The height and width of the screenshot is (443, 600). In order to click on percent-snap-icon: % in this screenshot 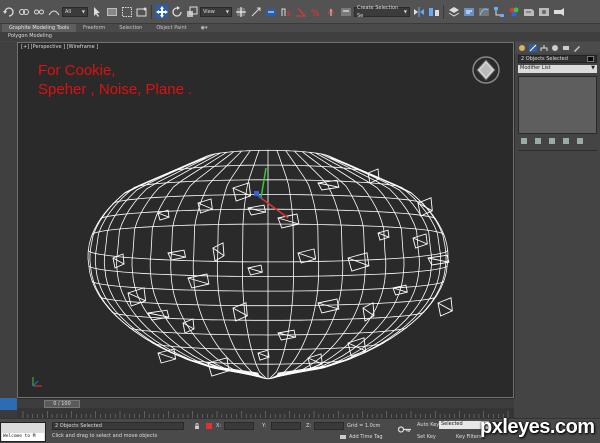, I will do `click(315, 11)`.